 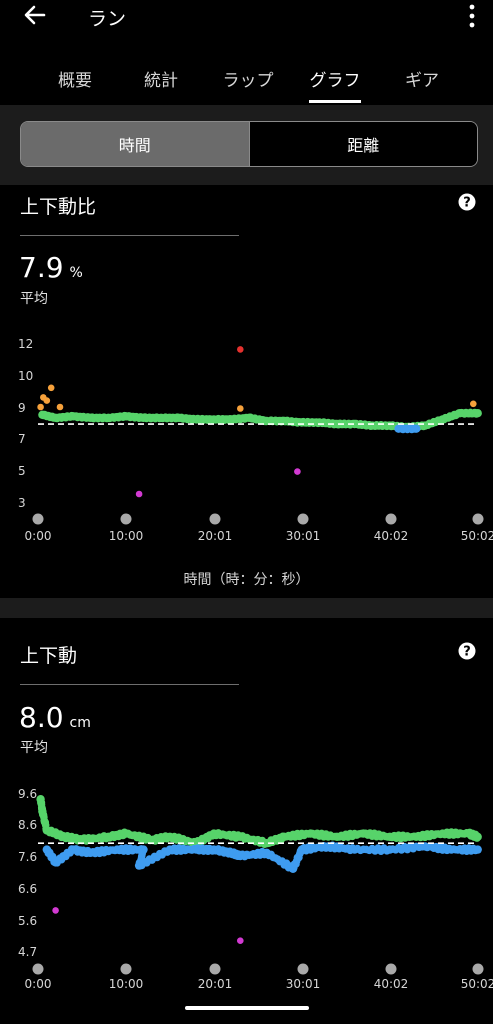 What do you see at coordinates (41, 267) in the screenshot?
I see `value-number: 7.9` at bounding box center [41, 267].